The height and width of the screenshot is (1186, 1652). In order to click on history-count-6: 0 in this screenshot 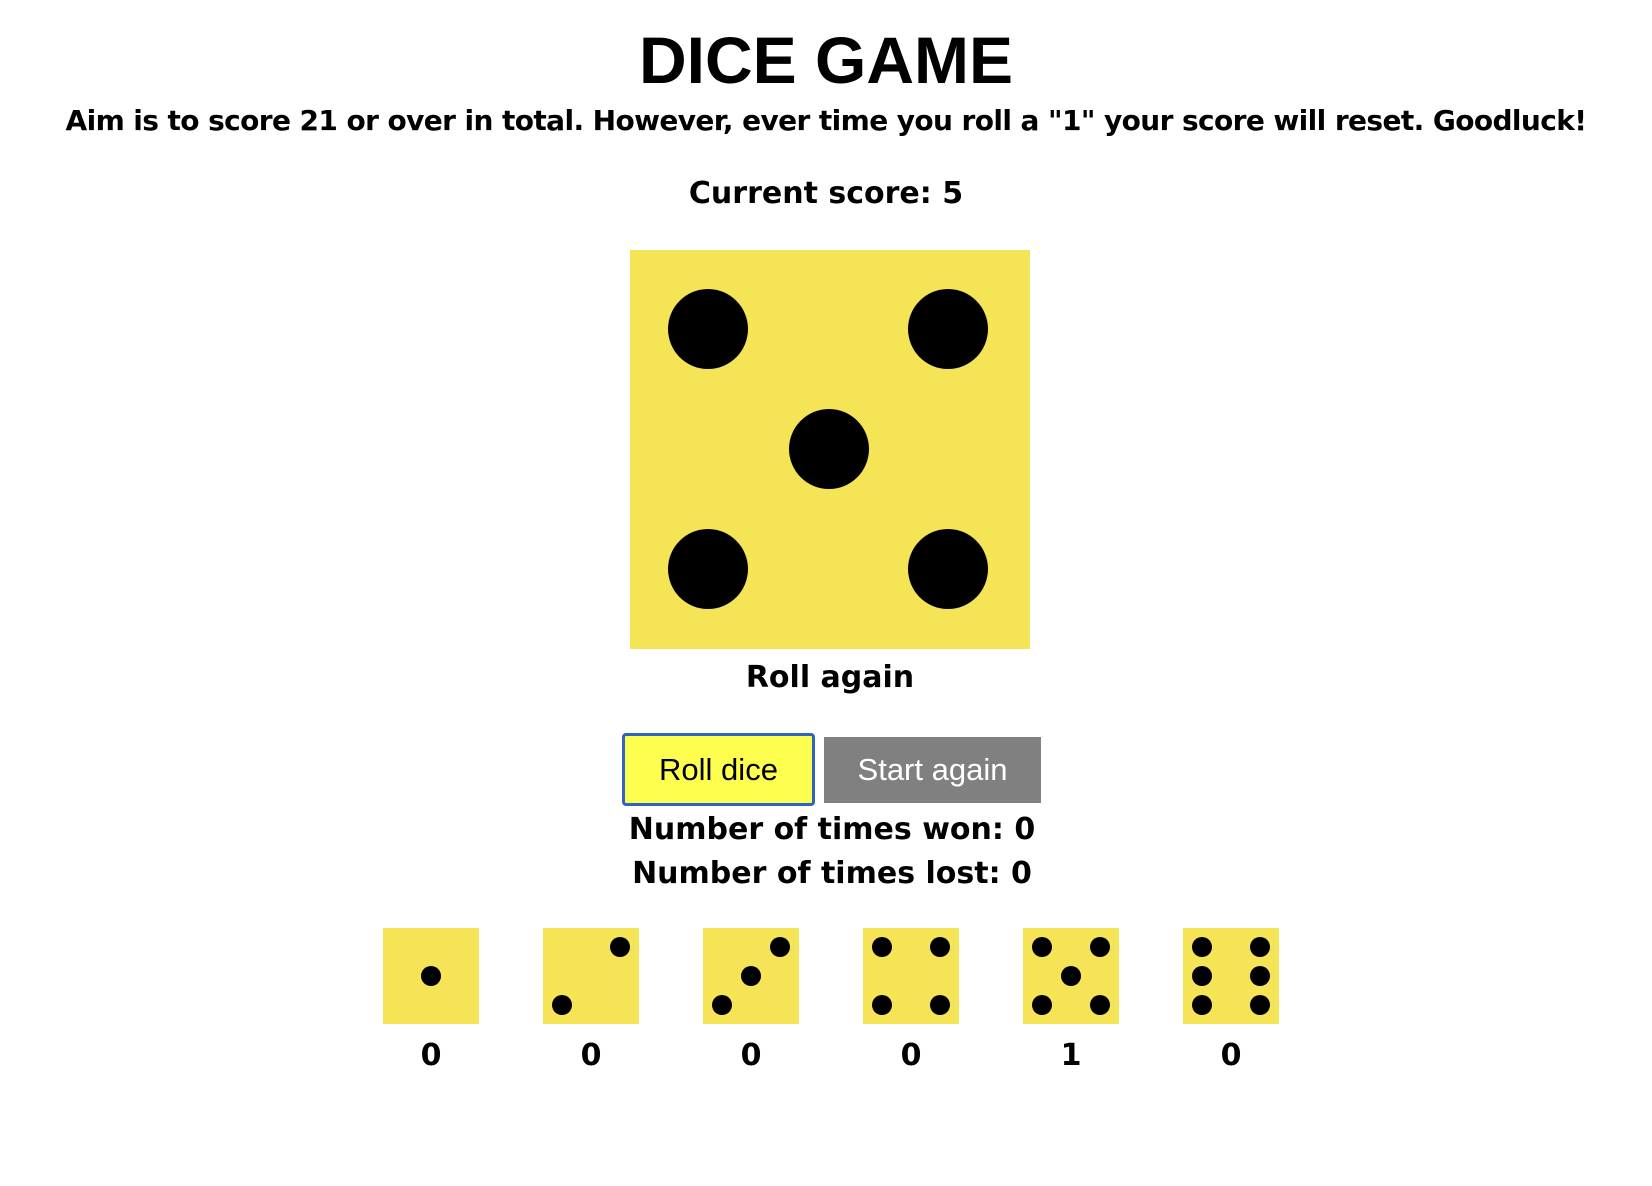, I will do `click(1231, 1055)`.